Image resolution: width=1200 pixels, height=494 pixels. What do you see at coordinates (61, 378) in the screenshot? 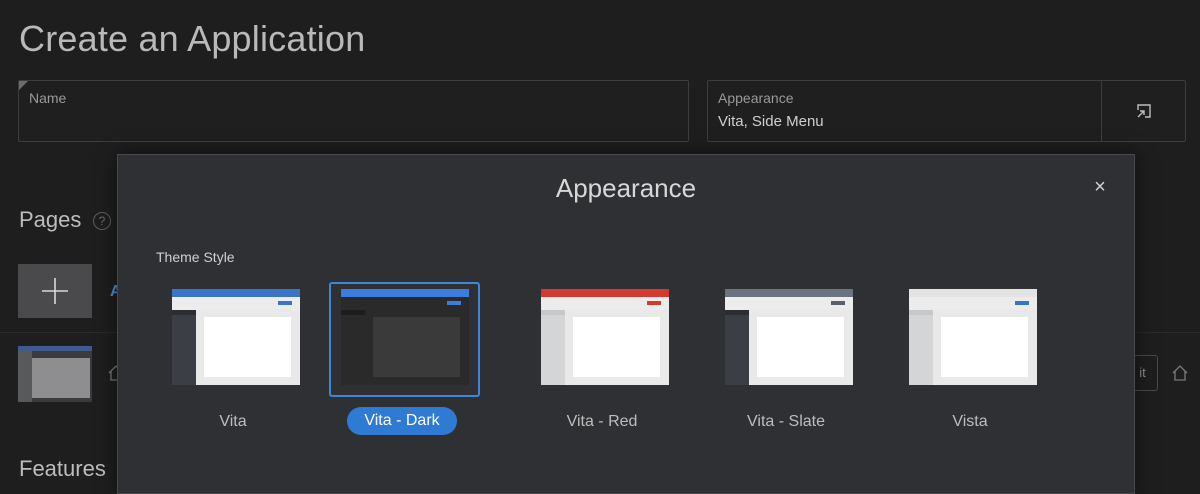
I see `thumb-content` at bounding box center [61, 378].